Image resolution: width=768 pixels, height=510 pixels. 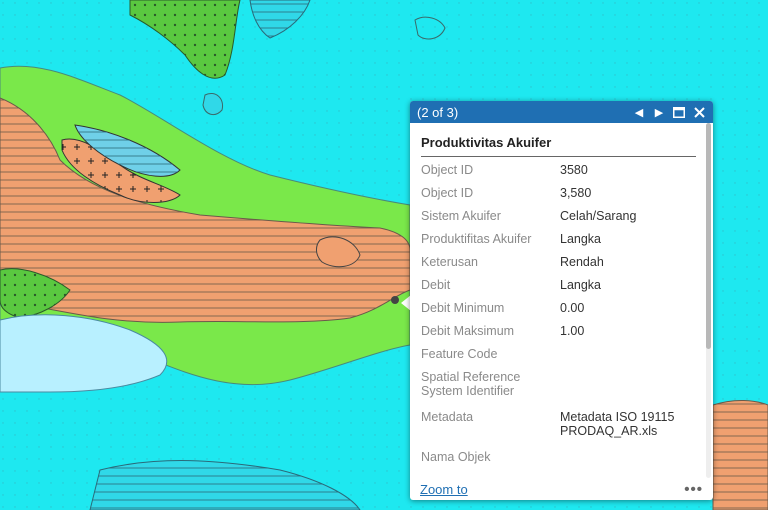 I want to click on popup-title: Produktivitas Akuifer, so click(x=558, y=140).